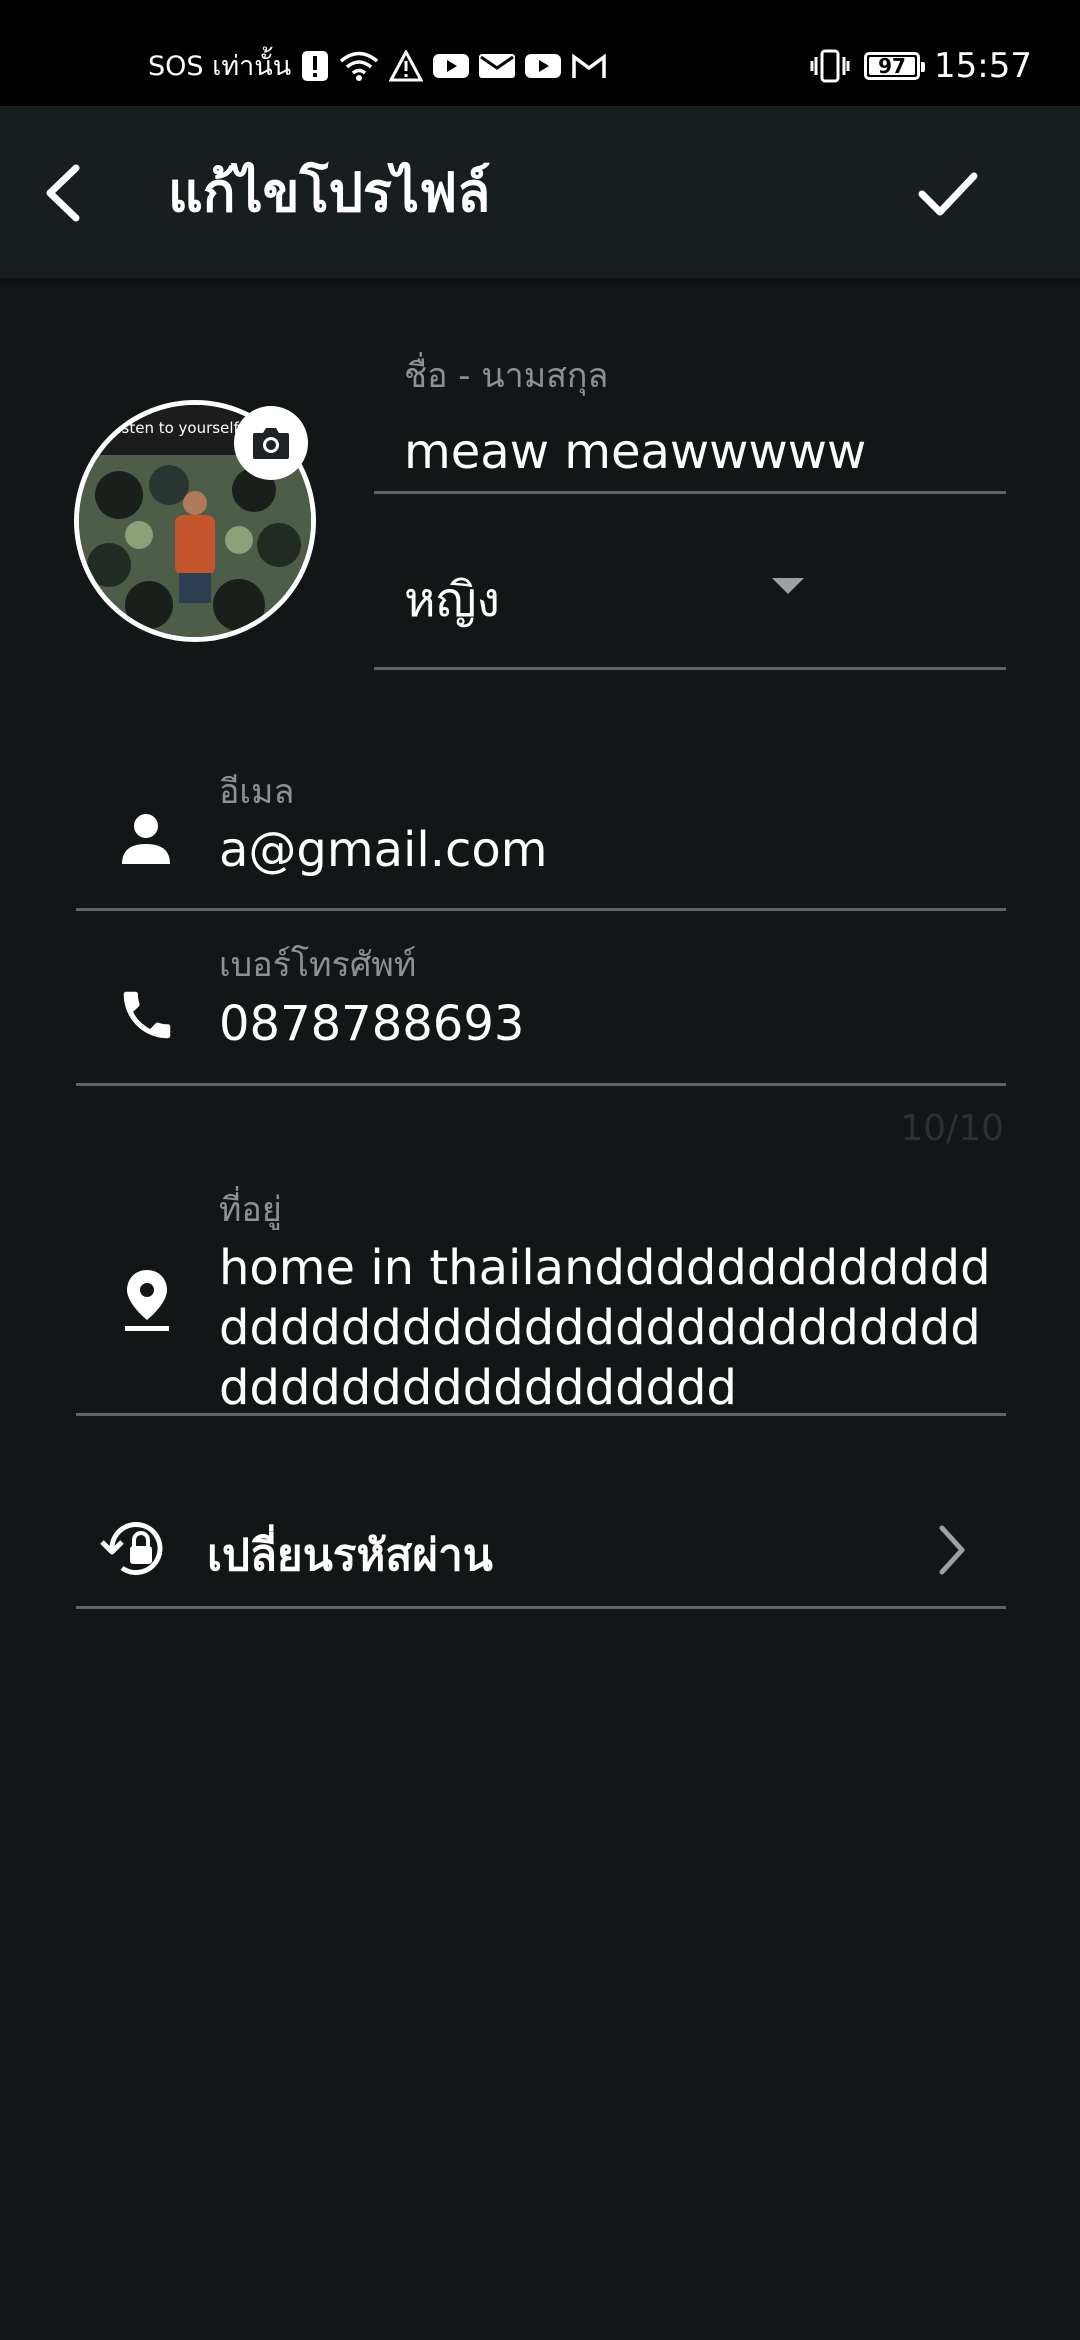 This screenshot has height=2340, width=1080. What do you see at coordinates (690, 668) in the screenshot?
I see `gender-divider` at bounding box center [690, 668].